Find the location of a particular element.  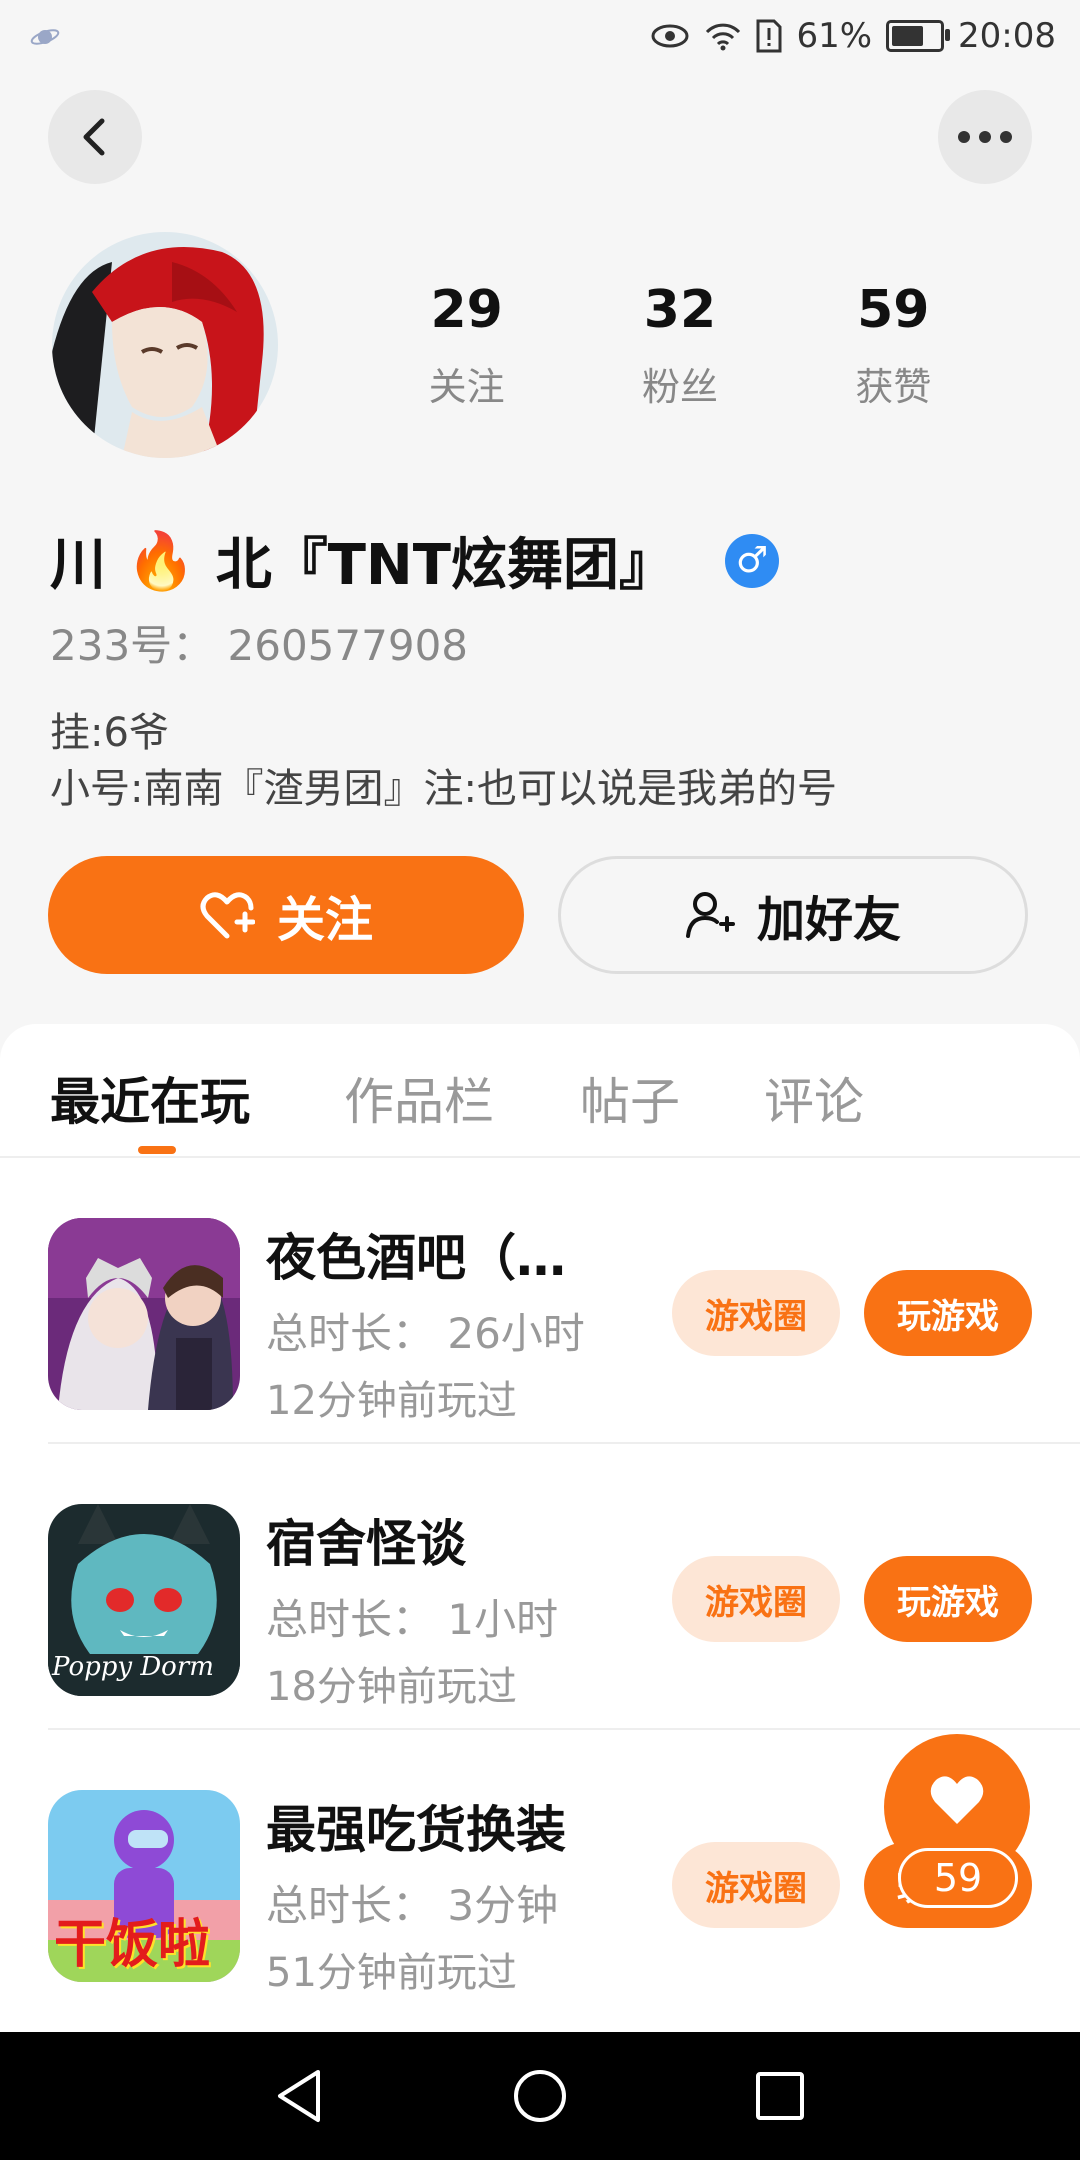

heart-plus-icon is located at coordinates (227, 915).